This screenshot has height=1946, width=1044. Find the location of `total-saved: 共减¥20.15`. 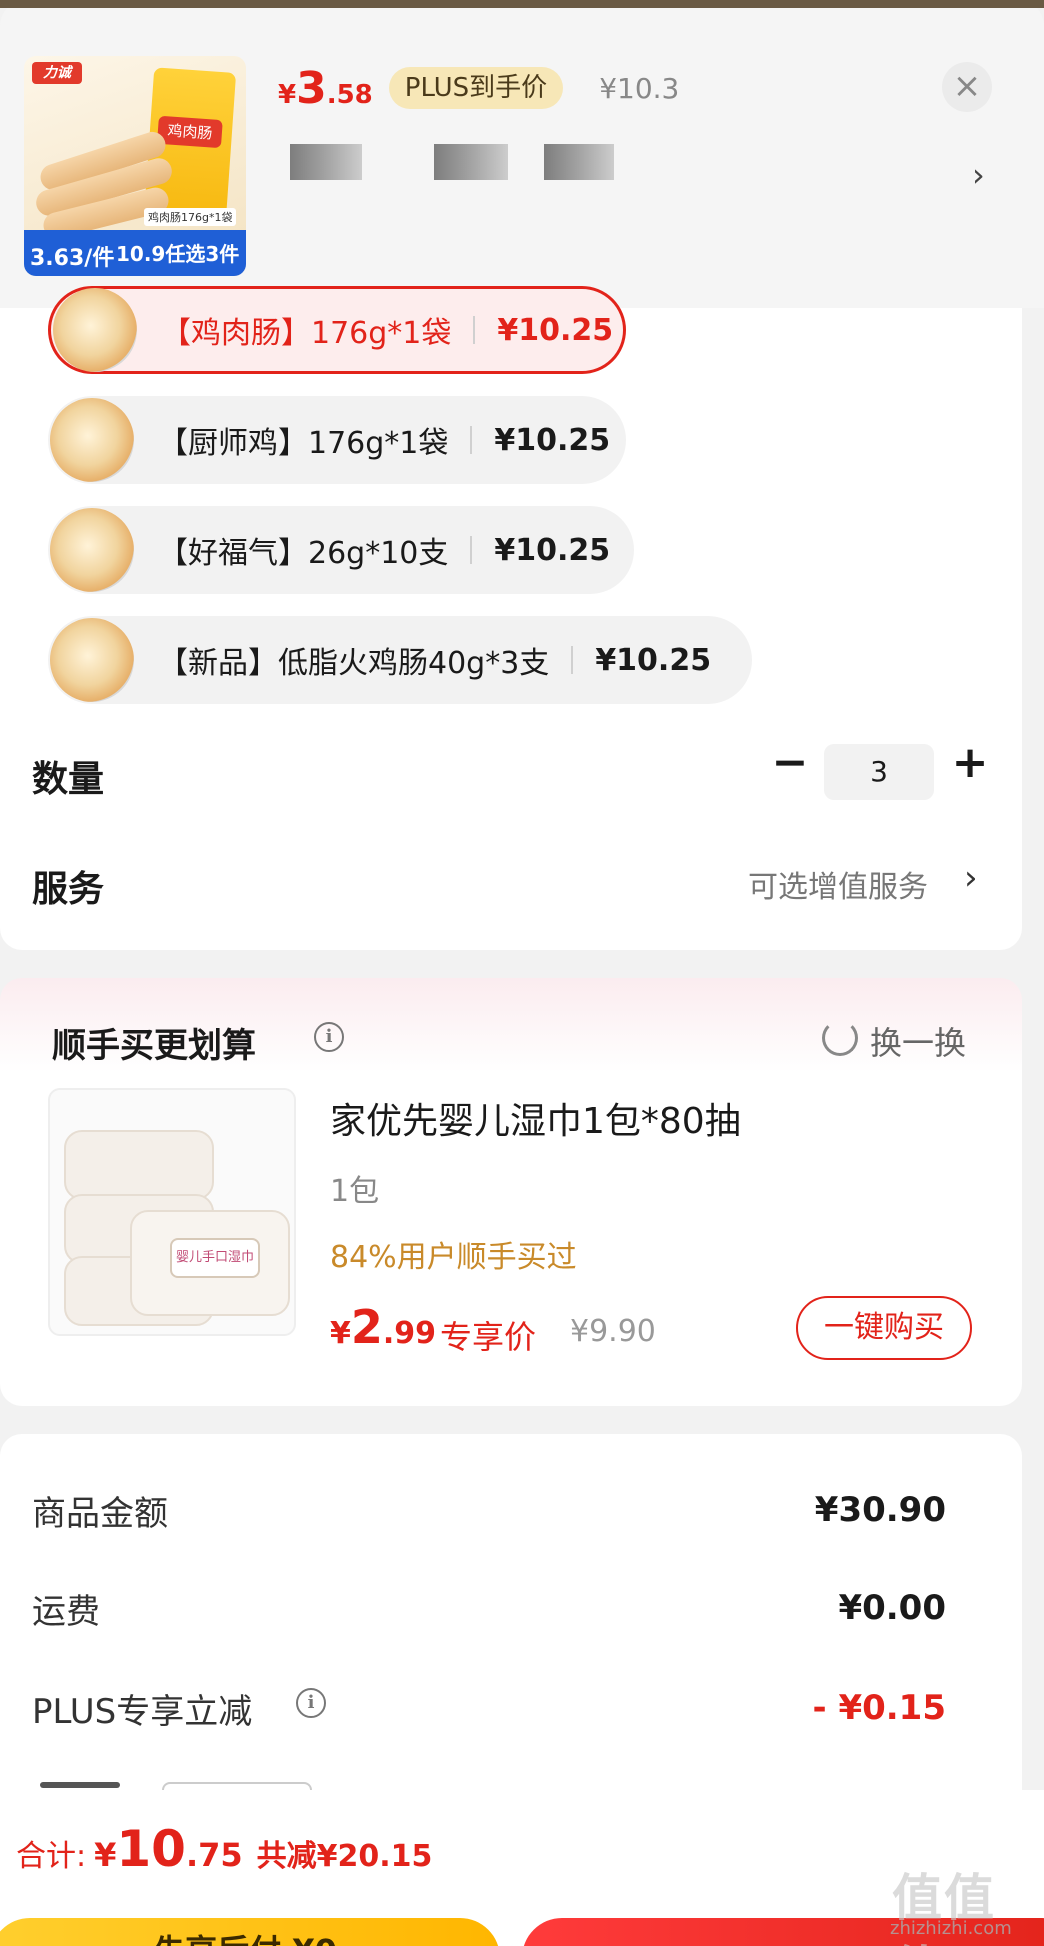

total-saved: 共减¥20.15 is located at coordinates (344, 1856).